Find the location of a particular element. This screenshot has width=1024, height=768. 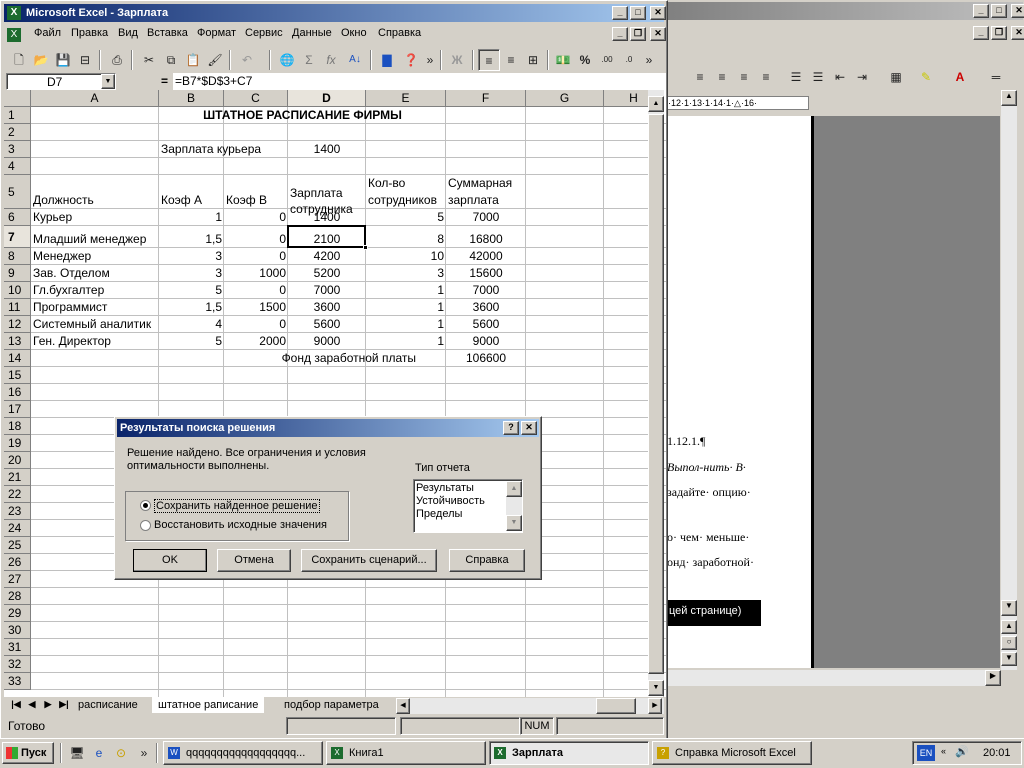

row-header: 33 is located at coordinates (17, 681).